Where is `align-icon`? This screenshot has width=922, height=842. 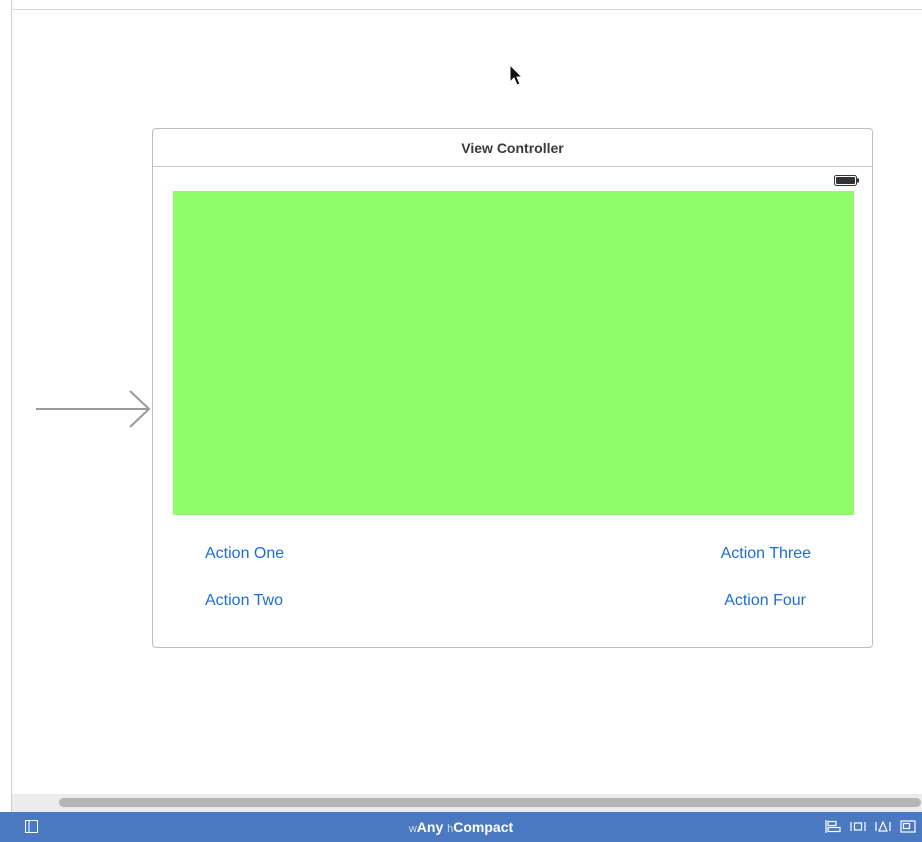
align-icon is located at coordinates (833, 826).